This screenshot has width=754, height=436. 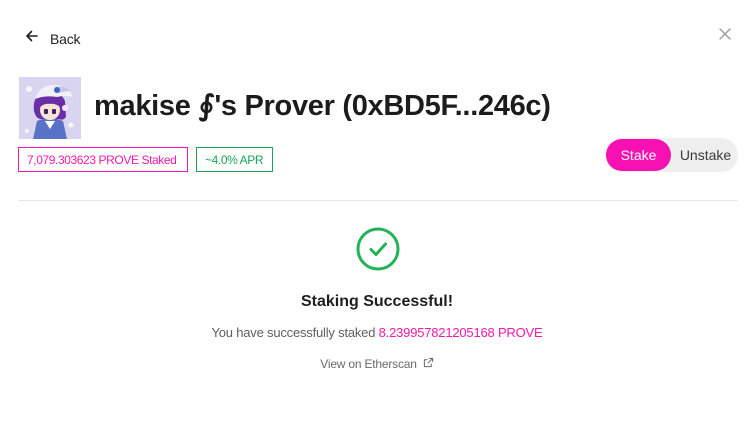 What do you see at coordinates (103, 159) in the screenshot?
I see `staked-badge: 7,079.303623 PROVE Staked` at bounding box center [103, 159].